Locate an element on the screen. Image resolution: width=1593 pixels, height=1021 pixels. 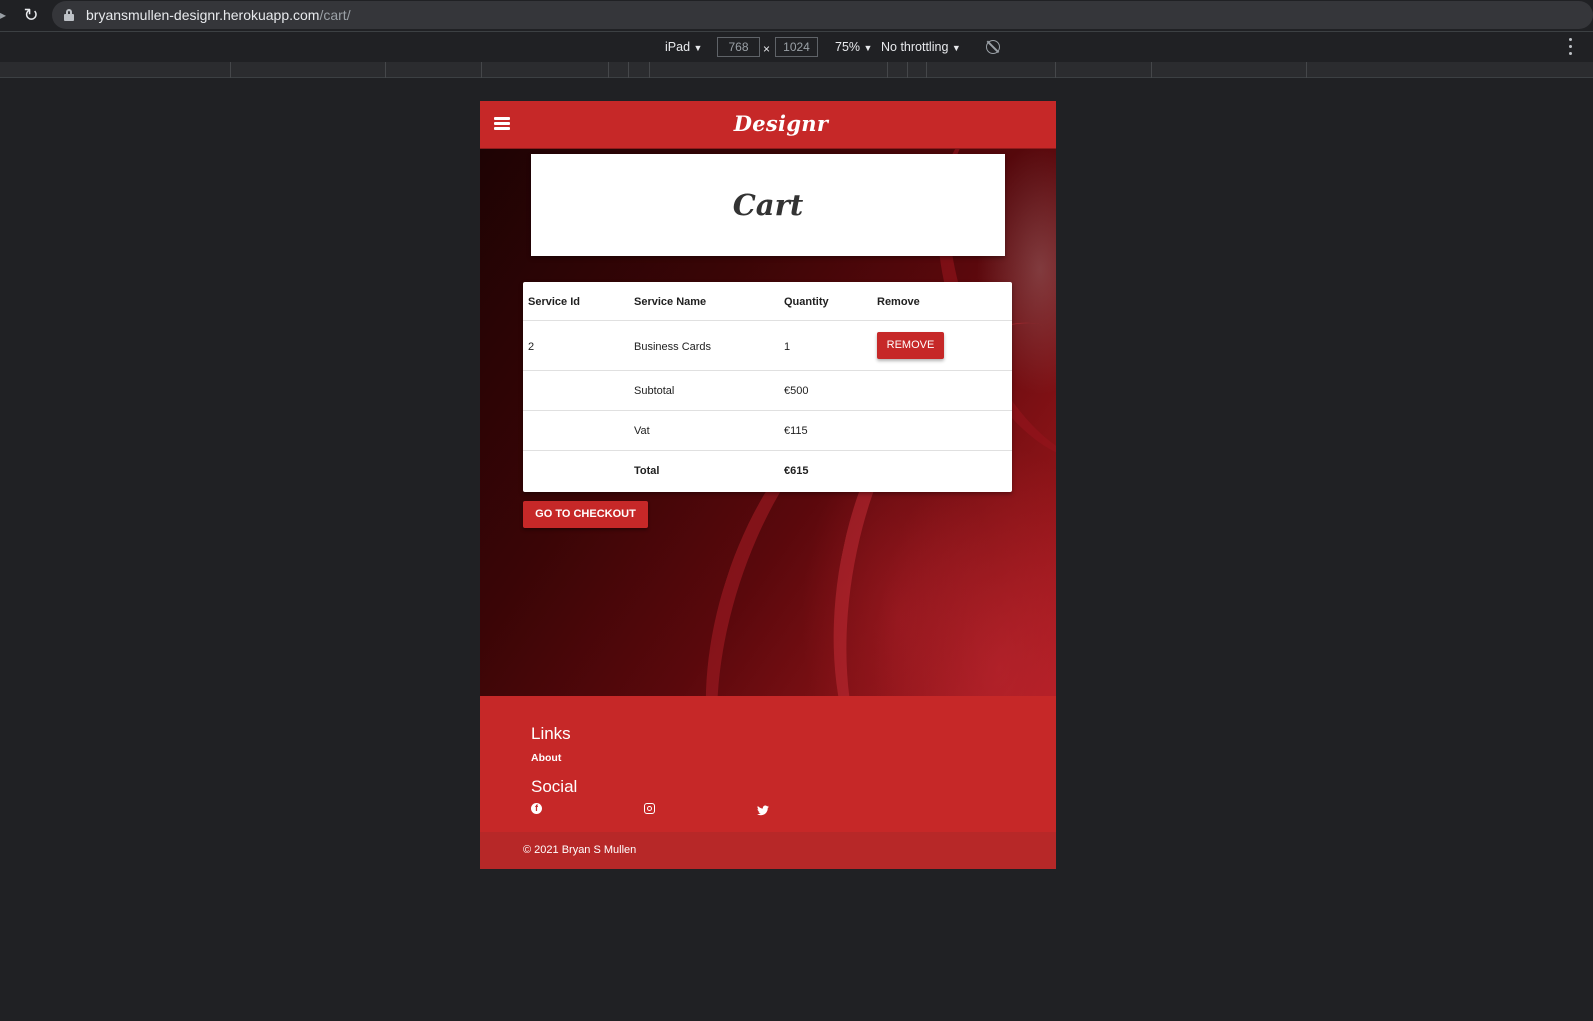
service-name-cell: Business Cards is located at coordinates (673, 347).